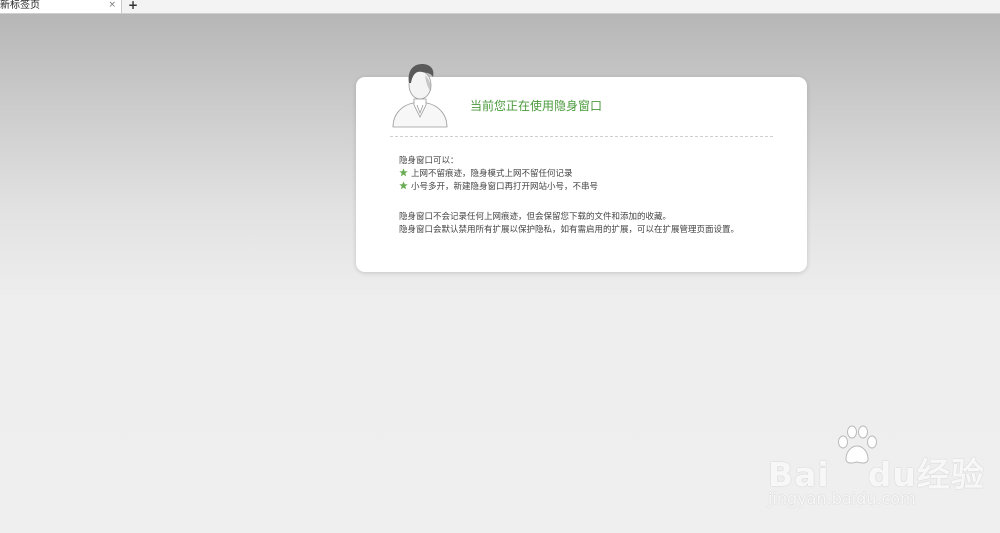 This screenshot has width=1000, height=533. What do you see at coordinates (536, 106) in the screenshot?
I see `card-title: 当前您正在使用隐身窗口` at bounding box center [536, 106].